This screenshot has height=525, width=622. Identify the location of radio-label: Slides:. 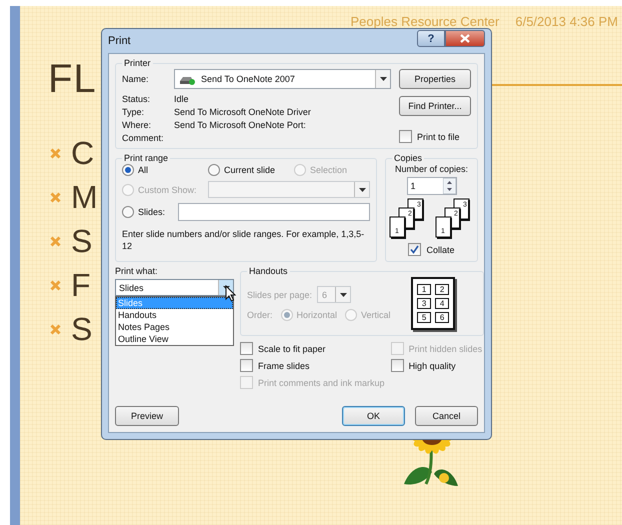
(152, 212).